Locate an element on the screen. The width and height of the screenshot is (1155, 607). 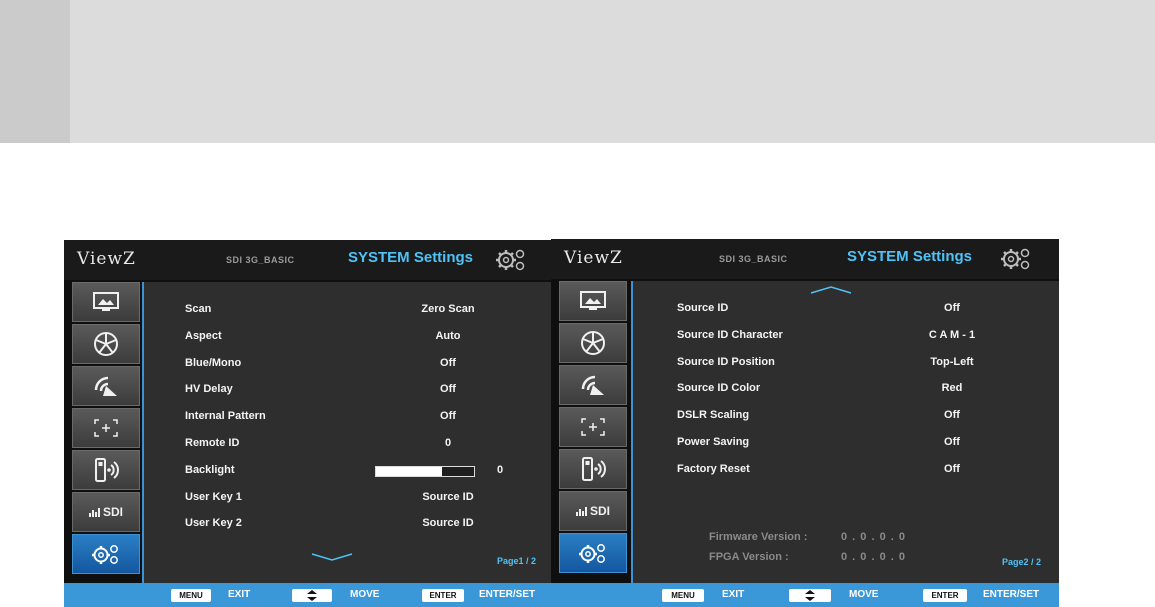
setting-label: Source ID Color is located at coordinates (719, 388).